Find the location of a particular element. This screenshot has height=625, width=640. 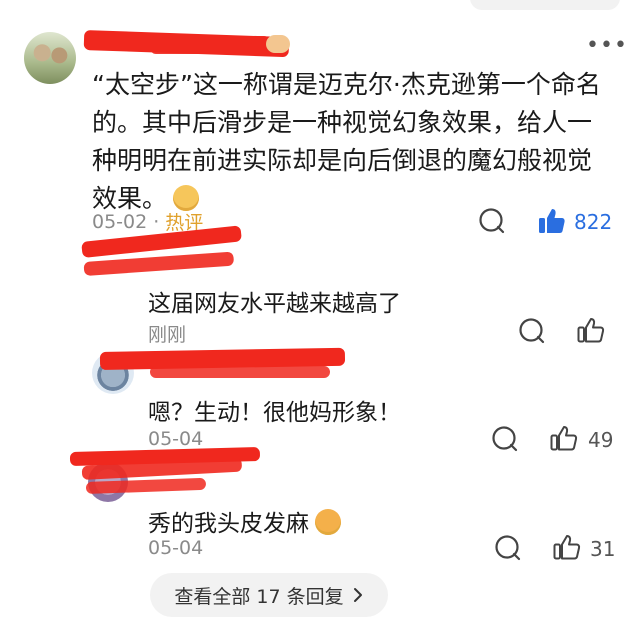

reply-text-content: 秀的我头皮发麻 is located at coordinates (228, 524).